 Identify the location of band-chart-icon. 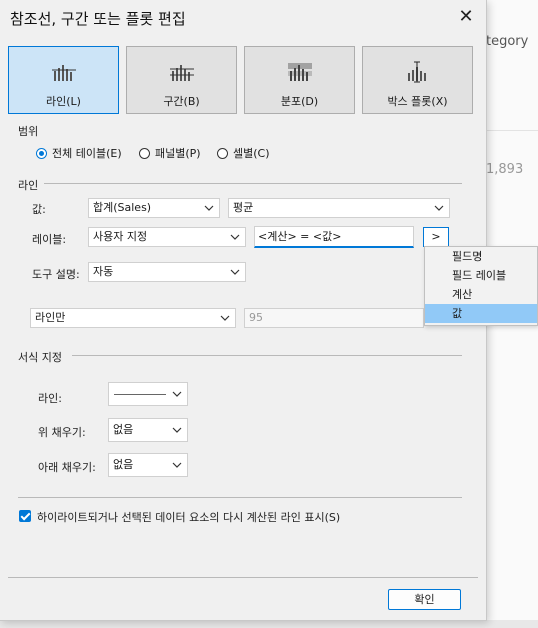
(181, 72).